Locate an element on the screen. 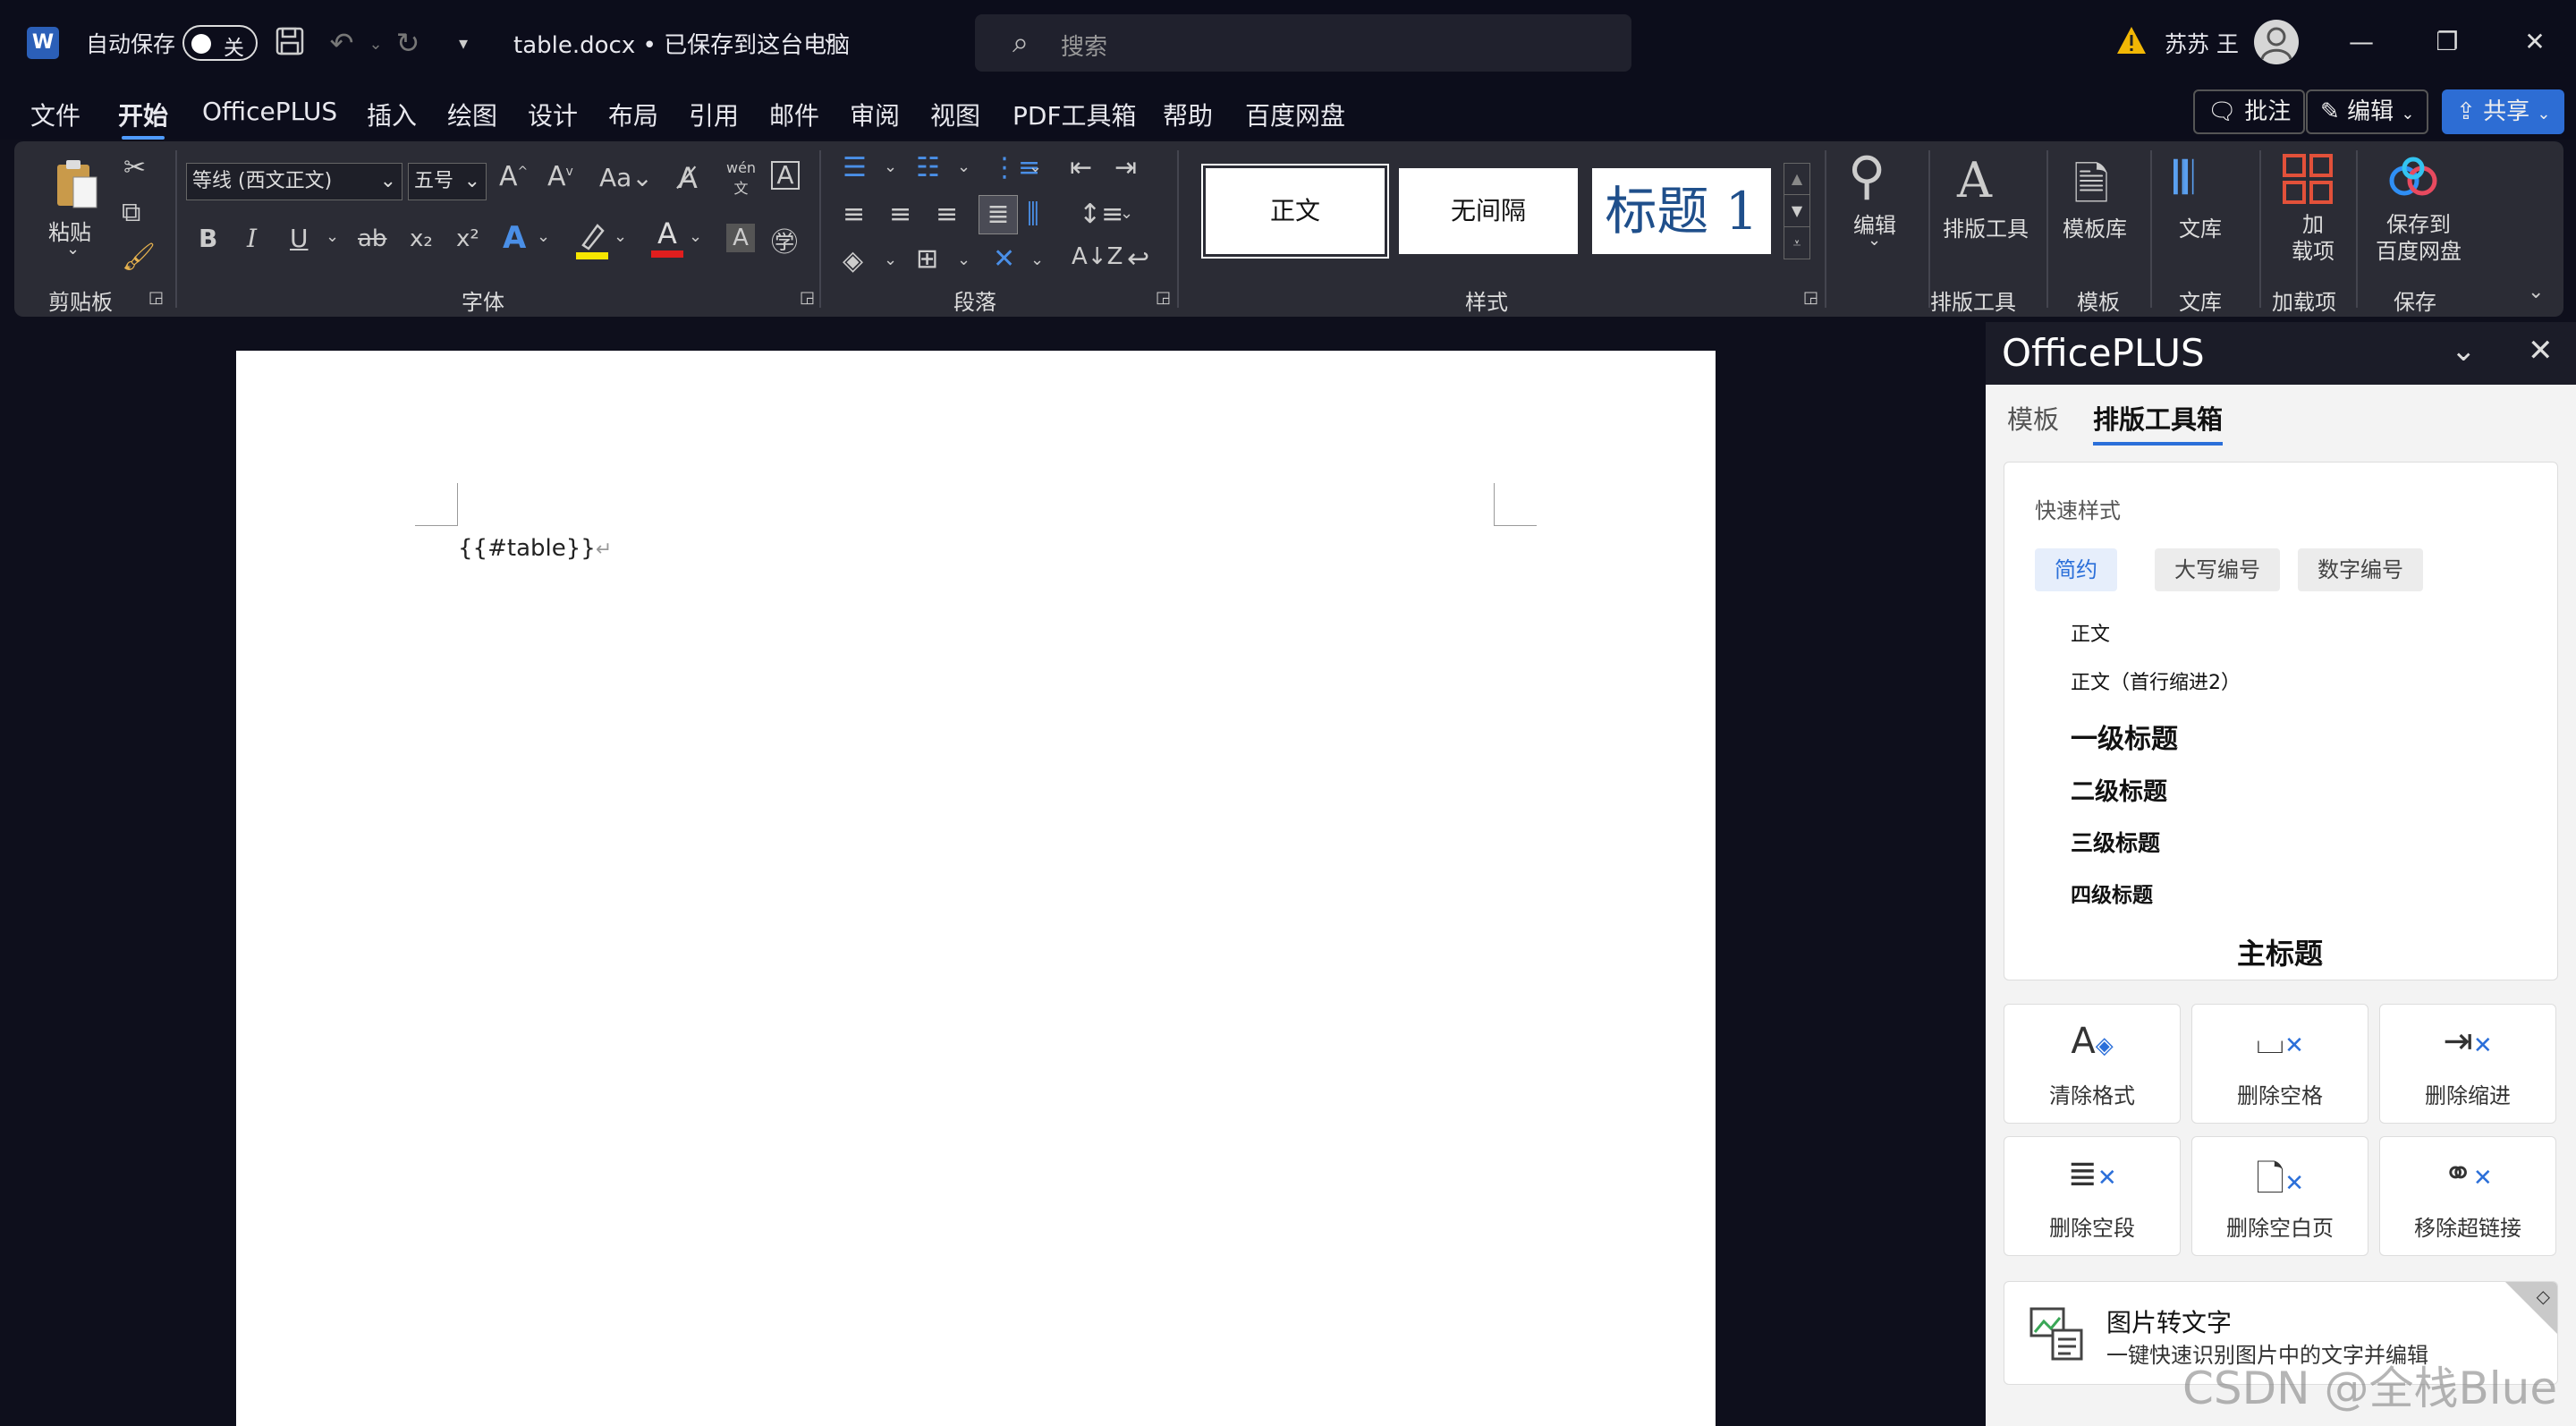  document-filename: table.docx • 已保存到这台电脑 is located at coordinates (681, 44).